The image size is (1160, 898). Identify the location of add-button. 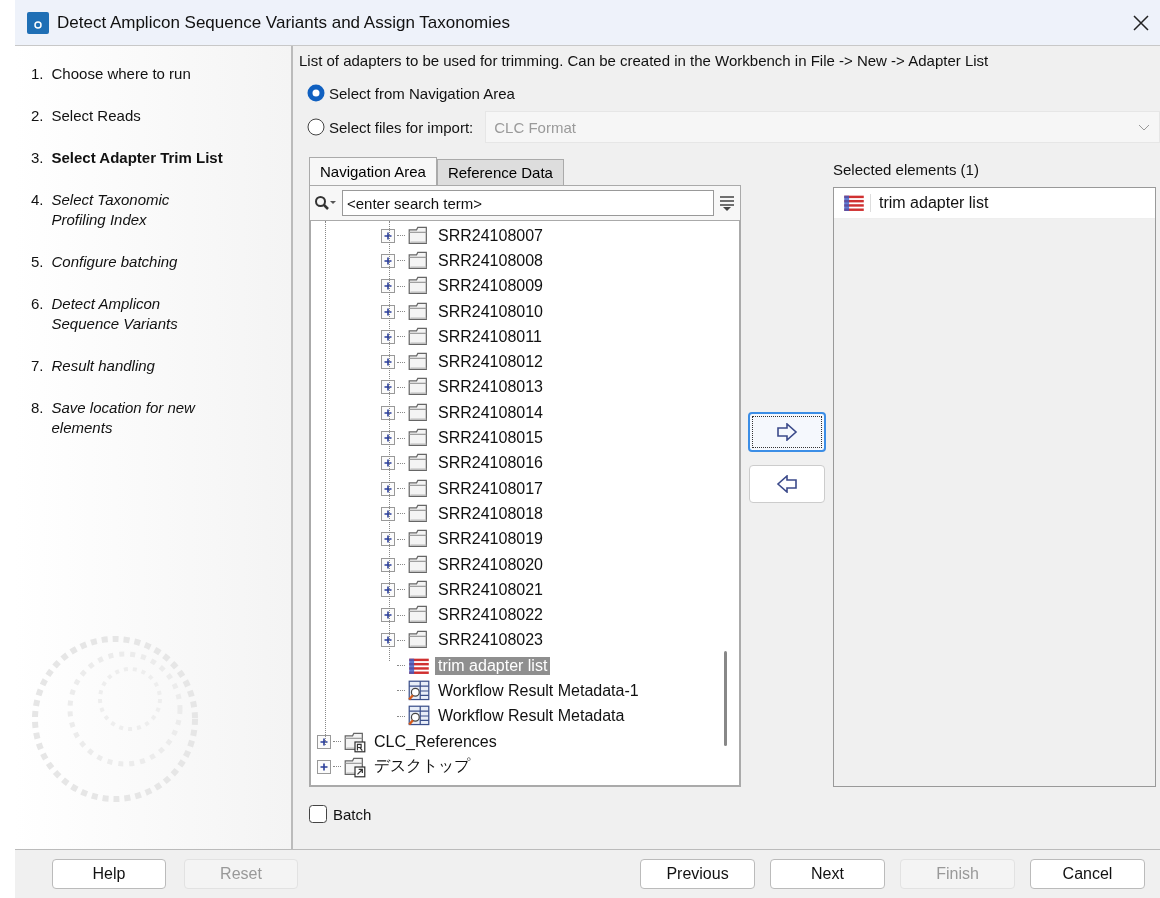
(787, 432).